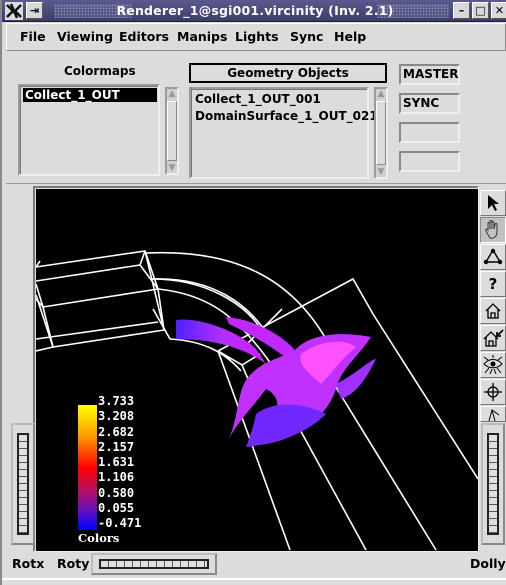 Image resolution: width=506 pixels, height=585 pixels. I want to click on rotx-label: Rotx, so click(28, 563).